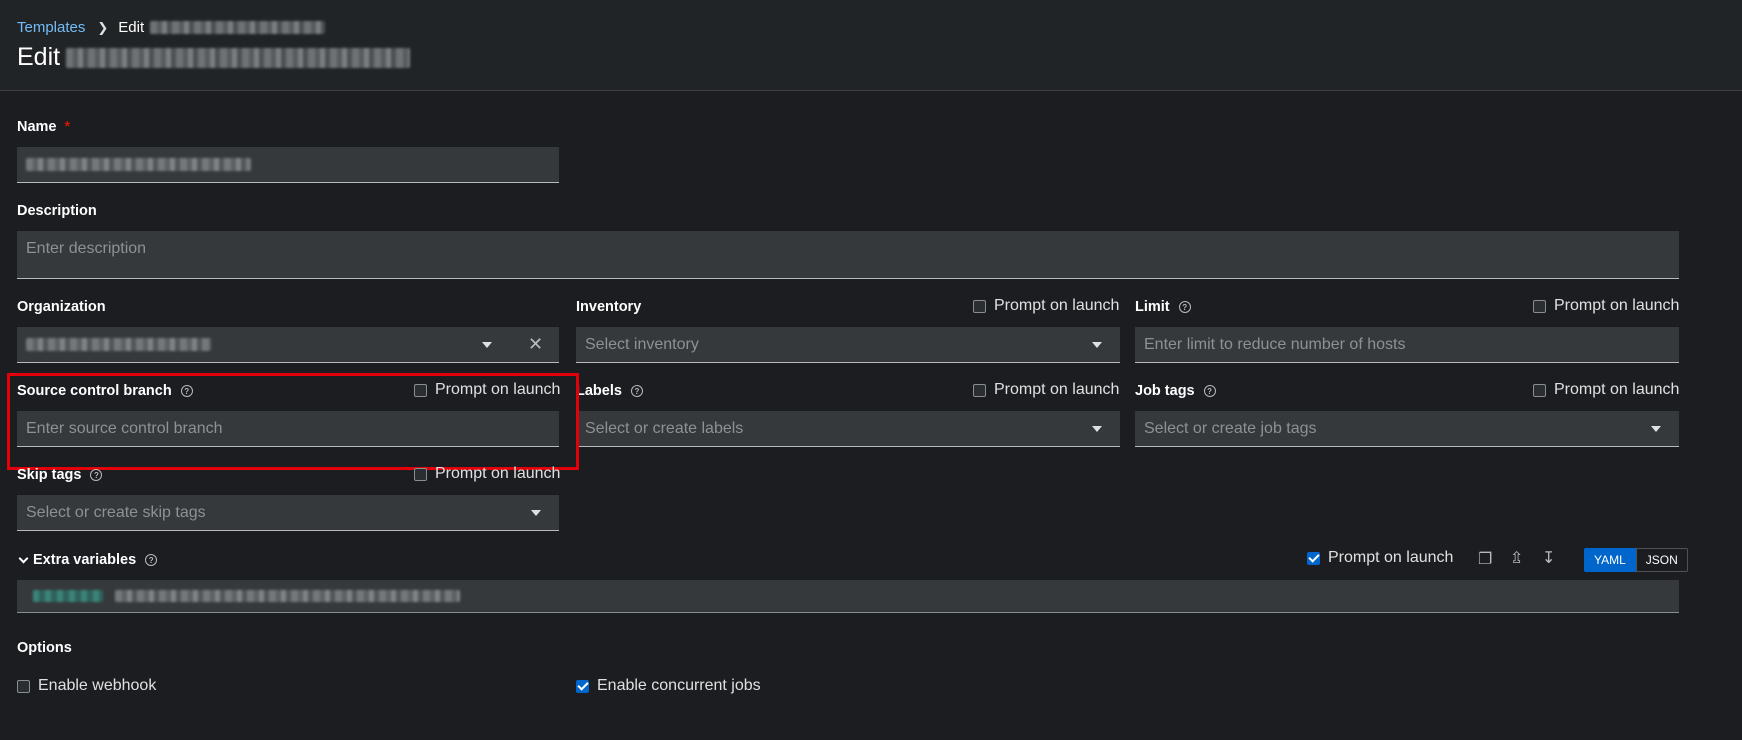 The height and width of the screenshot is (740, 1742). What do you see at coordinates (1407, 429) in the screenshot?
I see `job-tags-select: Select or create job tags` at bounding box center [1407, 429].